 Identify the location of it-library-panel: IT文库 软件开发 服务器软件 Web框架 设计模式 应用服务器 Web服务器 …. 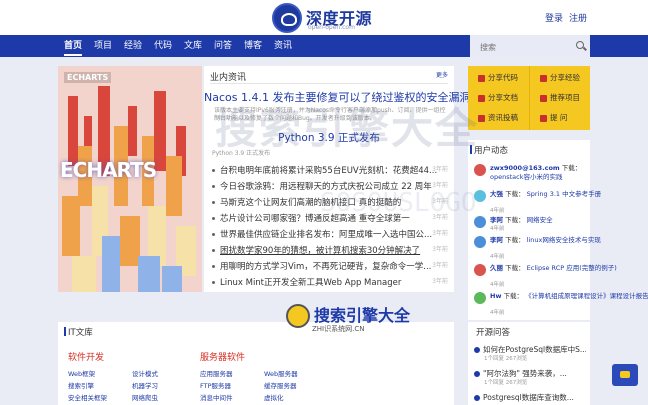
(256, 363).